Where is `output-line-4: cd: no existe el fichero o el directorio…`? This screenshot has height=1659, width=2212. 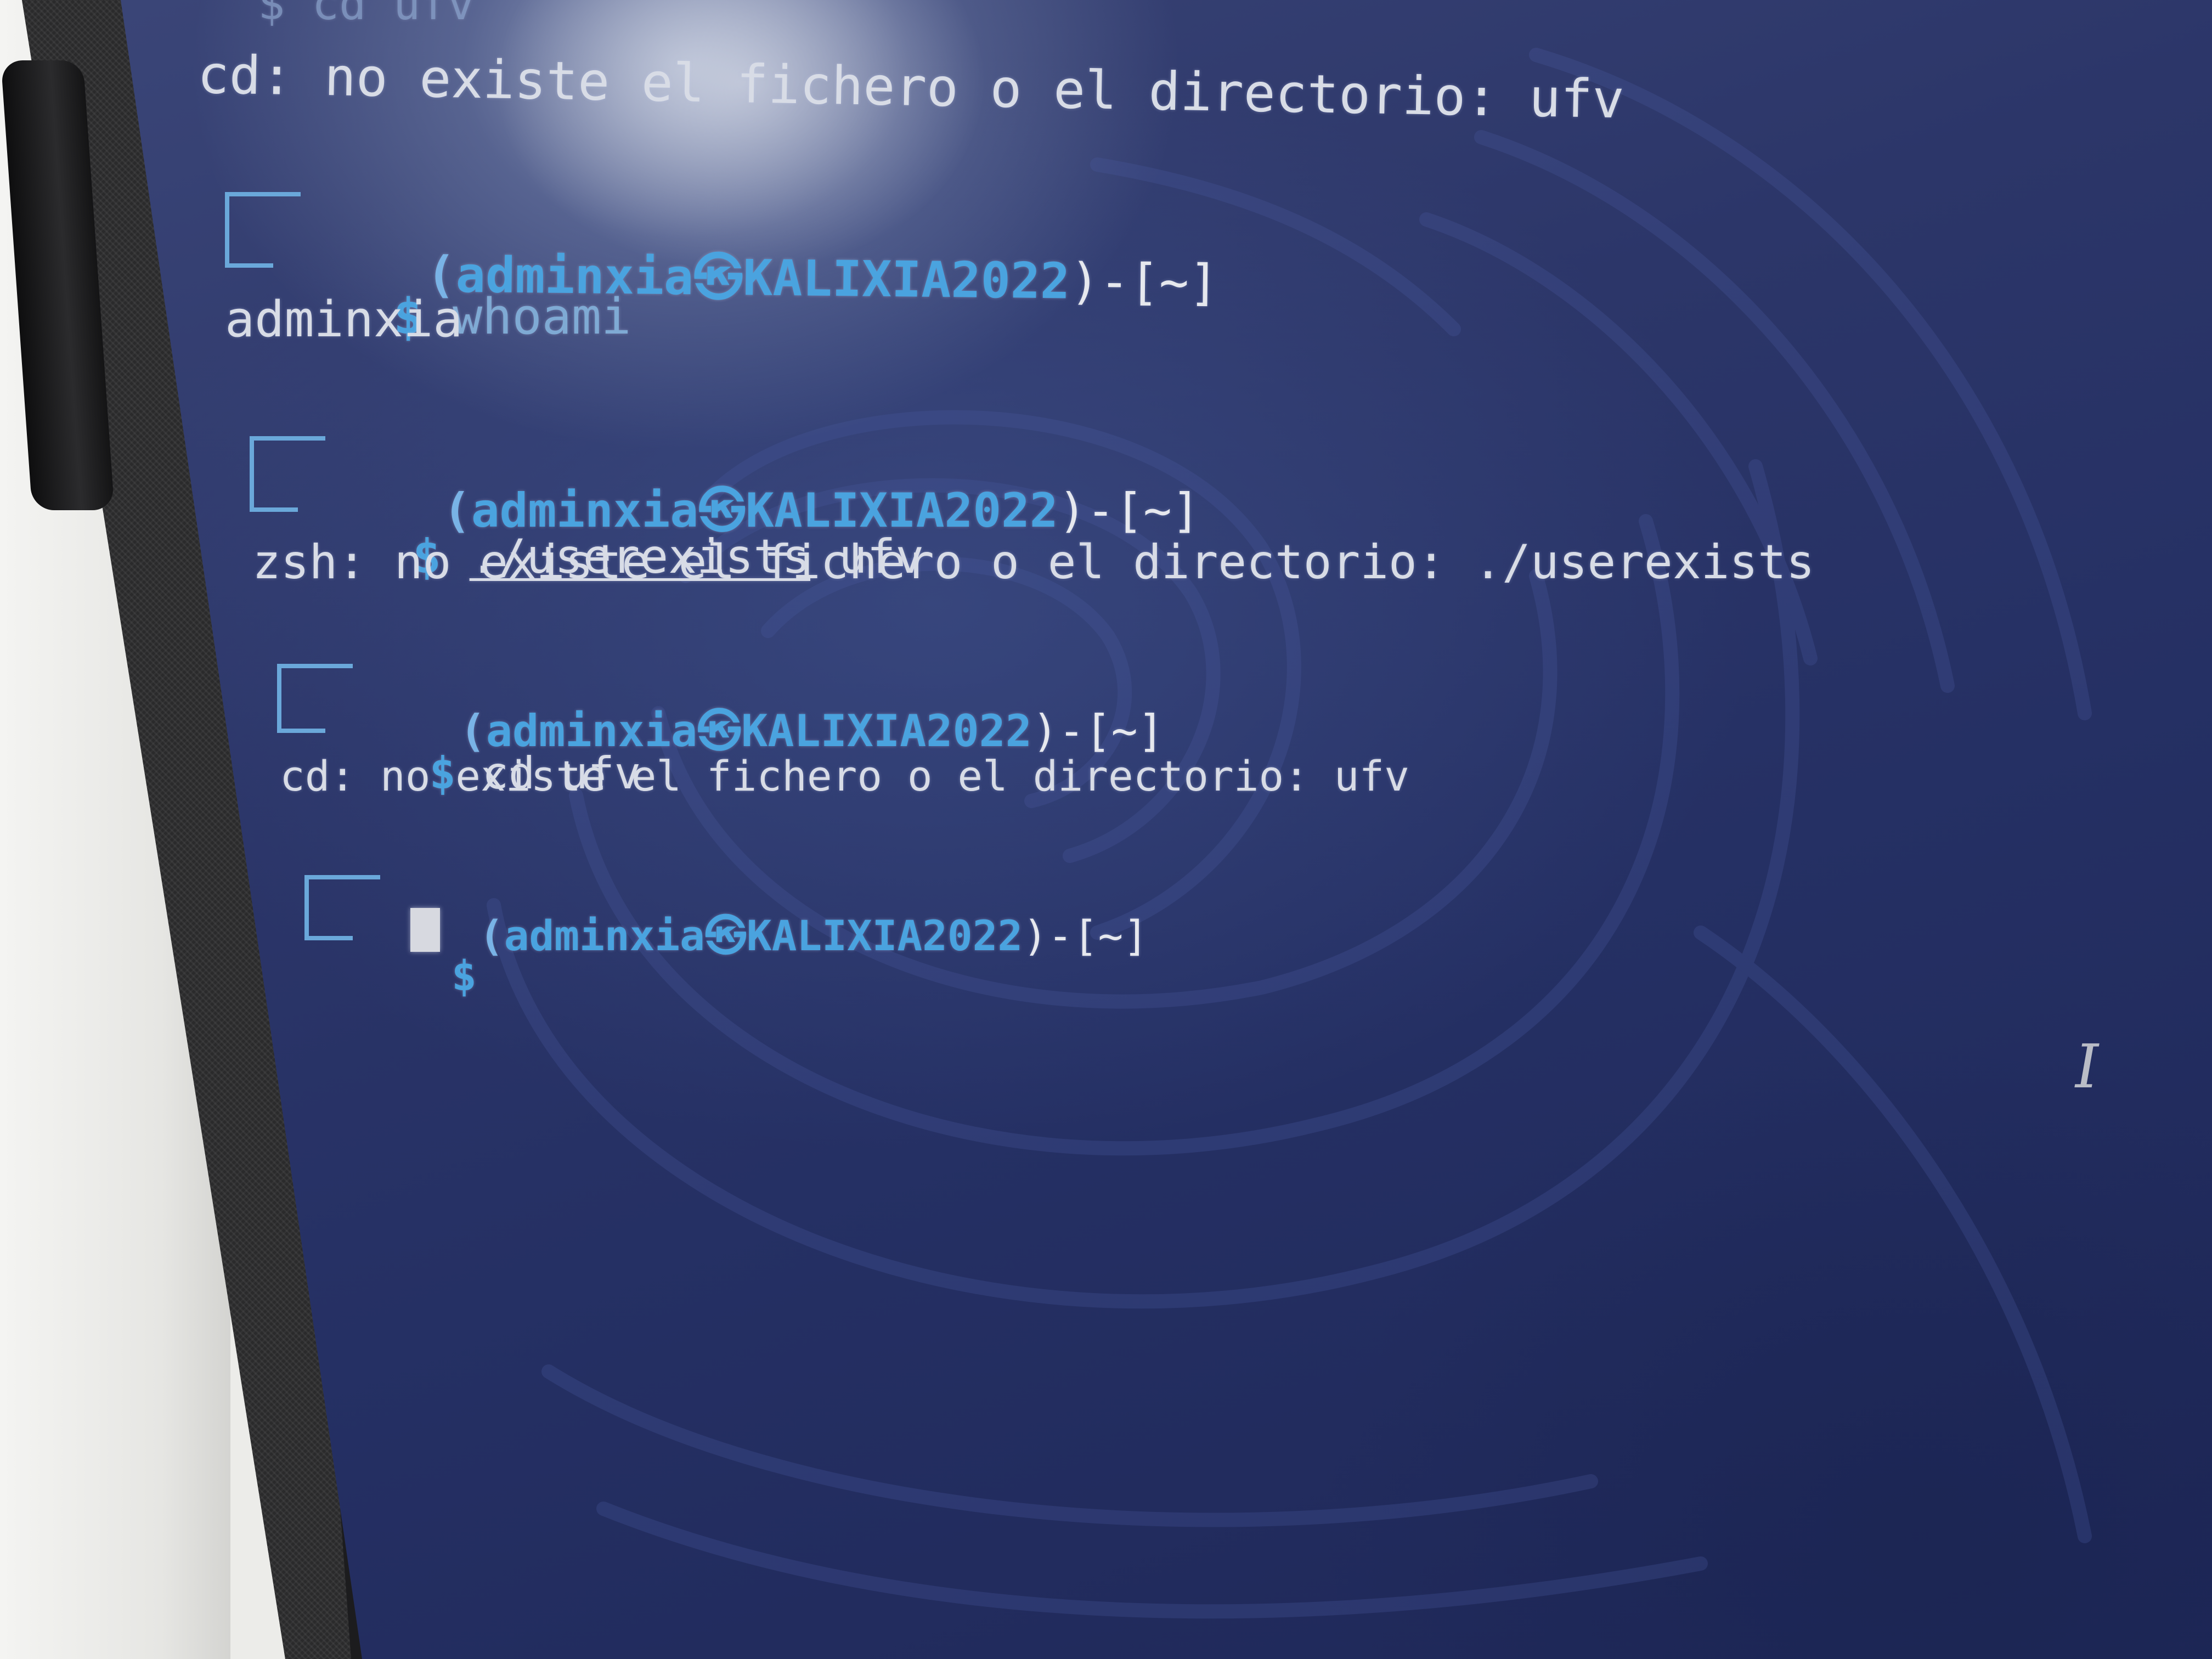
output-line-4: cd: no existe el fichero o el directorio… is located at coordinates (845, 776).